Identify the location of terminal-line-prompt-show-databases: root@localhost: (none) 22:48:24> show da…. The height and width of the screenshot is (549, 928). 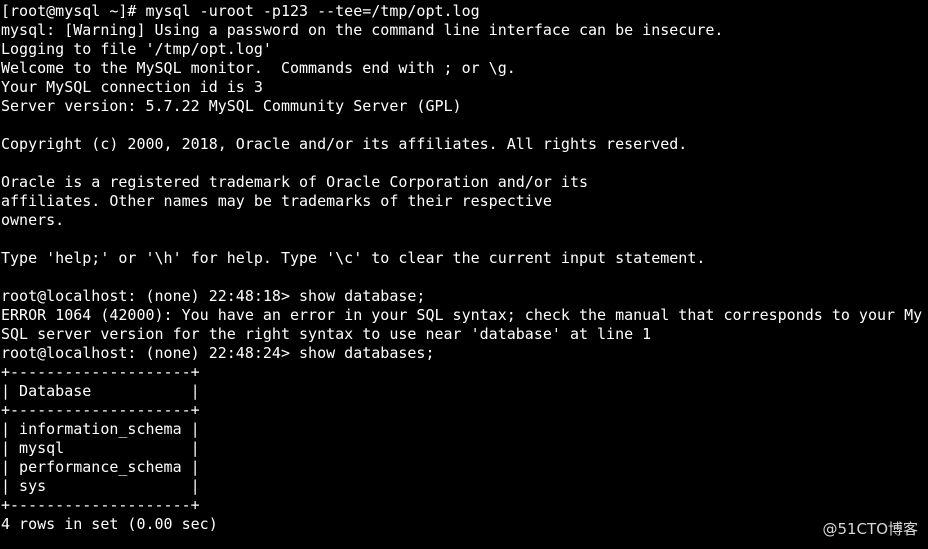
(218, 353).